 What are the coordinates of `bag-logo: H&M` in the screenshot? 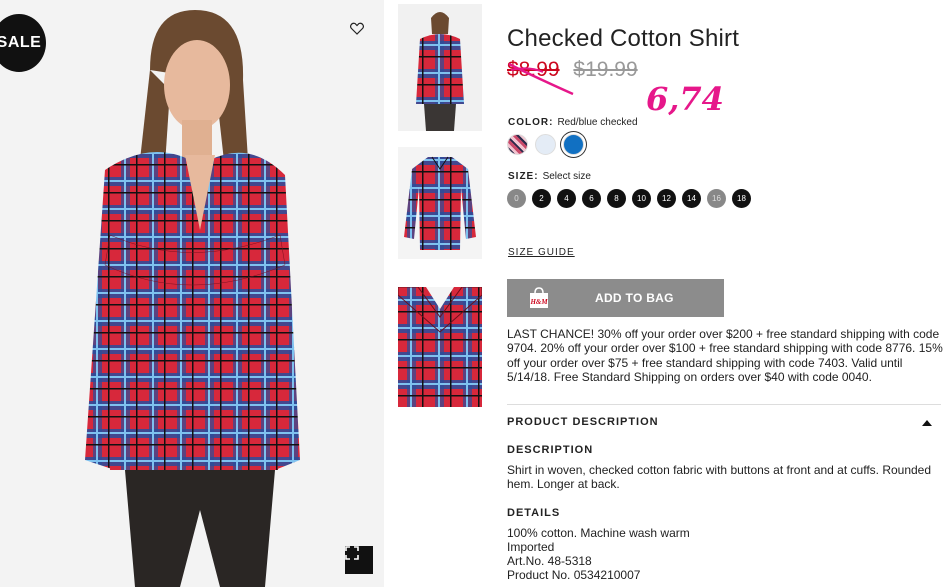 It's located at (538, 302).